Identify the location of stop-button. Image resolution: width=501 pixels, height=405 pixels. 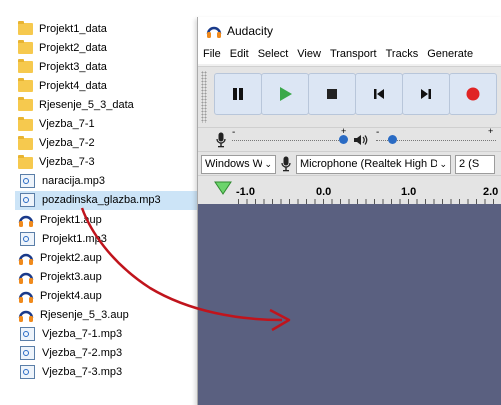
(332, 94).